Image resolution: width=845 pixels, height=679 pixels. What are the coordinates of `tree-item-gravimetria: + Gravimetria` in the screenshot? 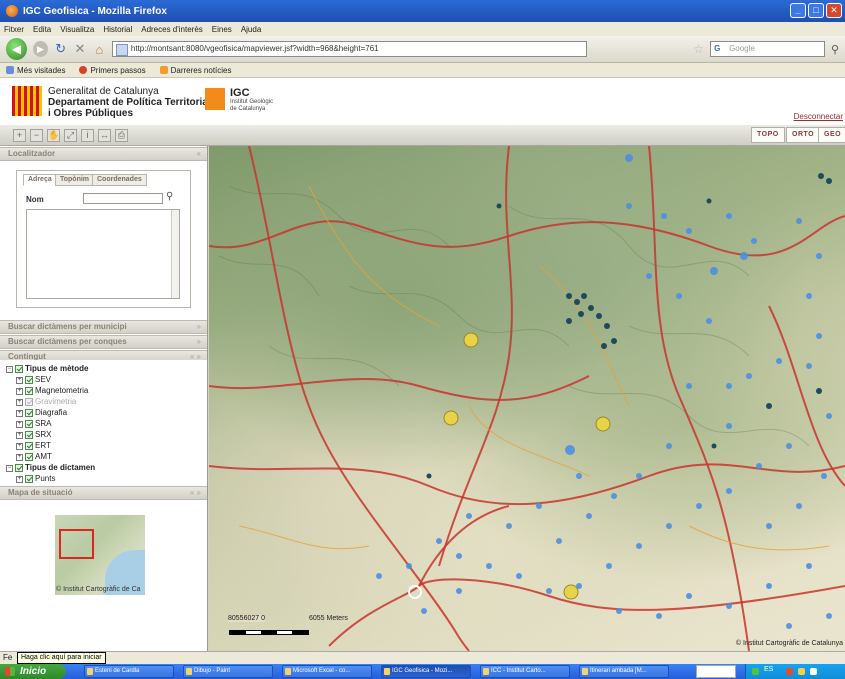 It's located at (46, 402).